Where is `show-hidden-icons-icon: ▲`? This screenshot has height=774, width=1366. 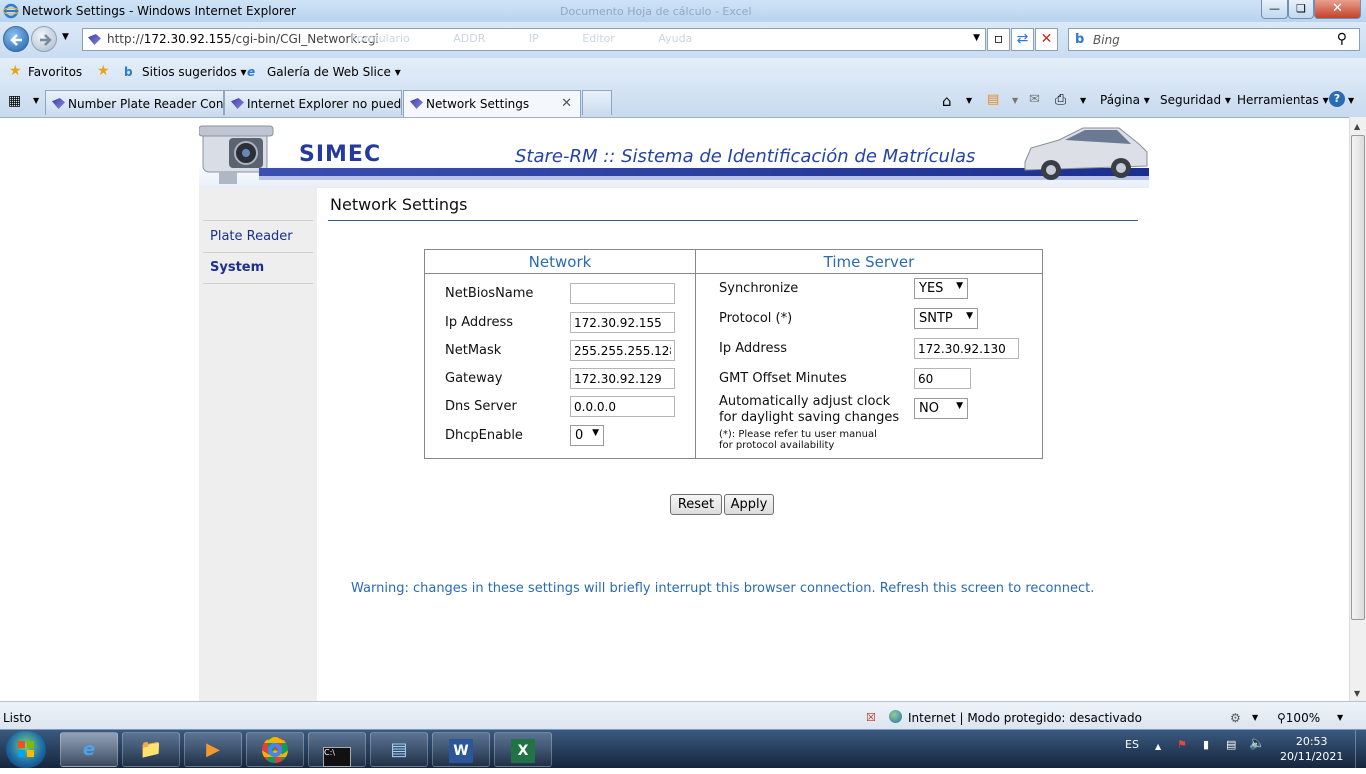 show-hidden-icons-icon: ▲ is located at coordinates (1158, 746).